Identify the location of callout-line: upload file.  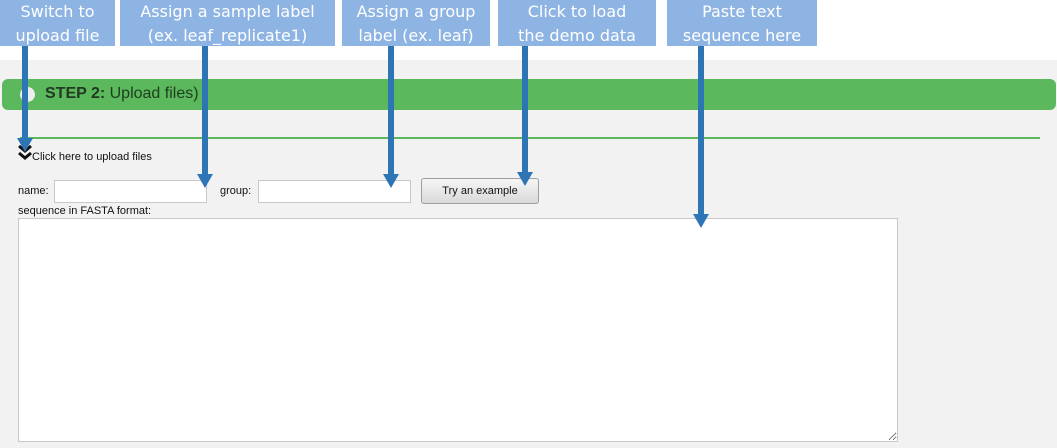
(57, 35).